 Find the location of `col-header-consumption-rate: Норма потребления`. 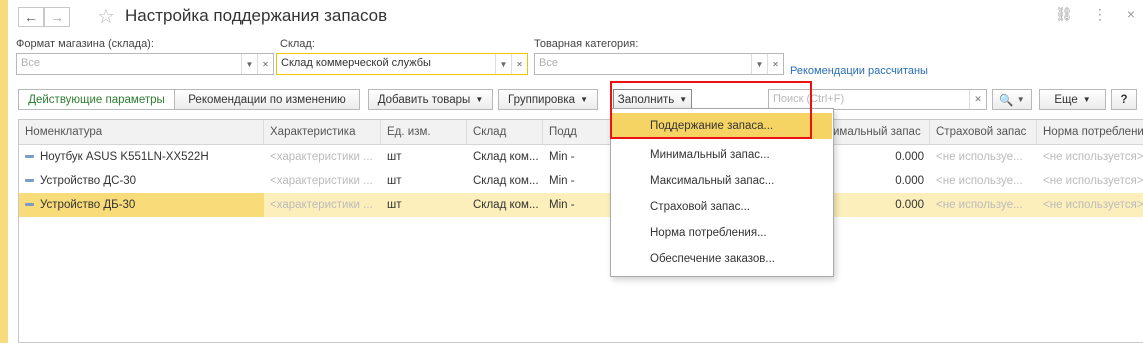

col-header-consumption-rate: Норма потребления is located at coordinates (1090, 132).